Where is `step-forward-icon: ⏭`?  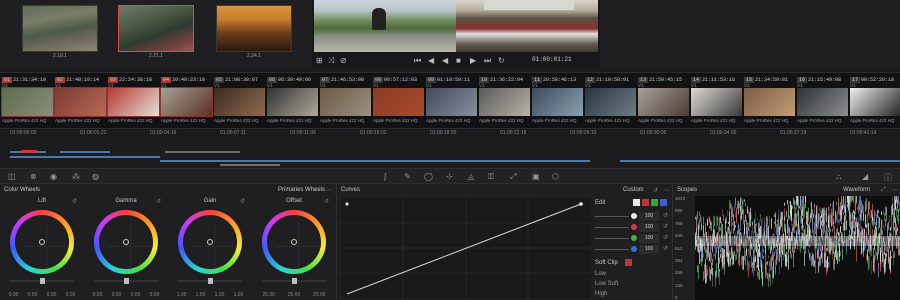 step-forward-icon: ⏭ is located at coordinates (487, 61).